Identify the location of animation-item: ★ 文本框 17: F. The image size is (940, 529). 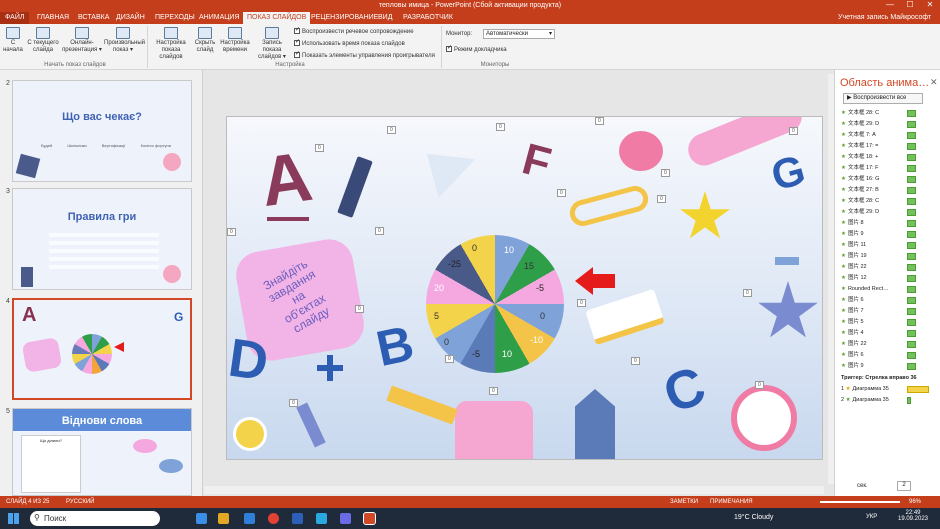
(889, 168).